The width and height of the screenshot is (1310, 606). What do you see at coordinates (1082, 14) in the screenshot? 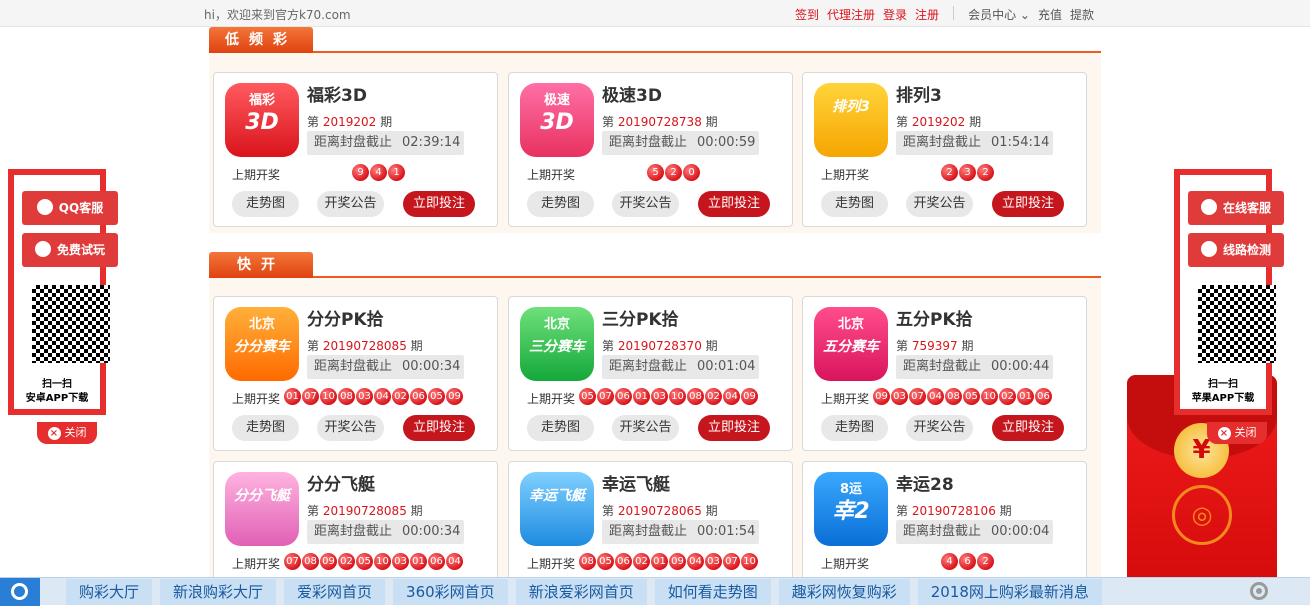
I see `withdraw-link: 提款` at bounding box center [1082, 14].